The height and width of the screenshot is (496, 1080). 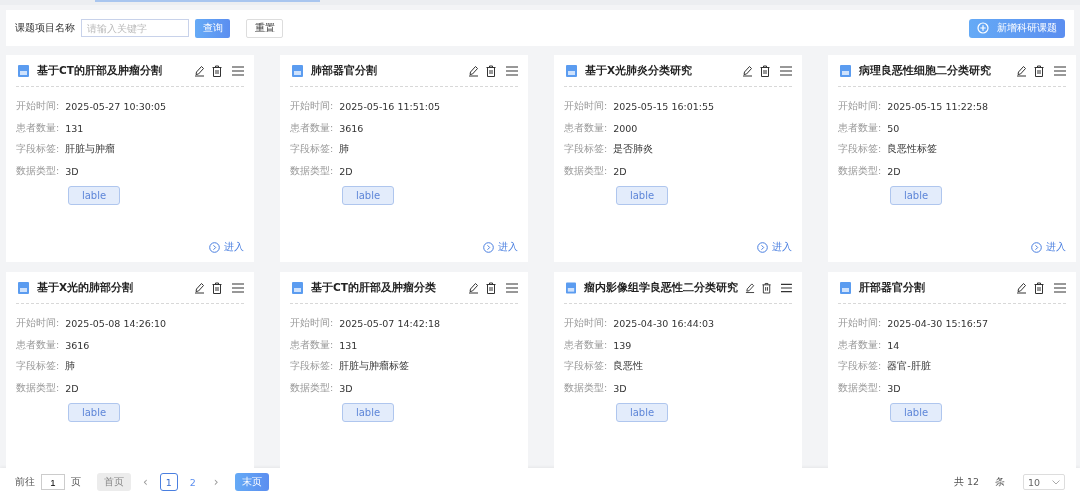 What do you see at coordinates (374, 287) in the screenshot?
I see `card-title: 基于CT的肝部及肿瘤分类` at bounding box center [374, 287].